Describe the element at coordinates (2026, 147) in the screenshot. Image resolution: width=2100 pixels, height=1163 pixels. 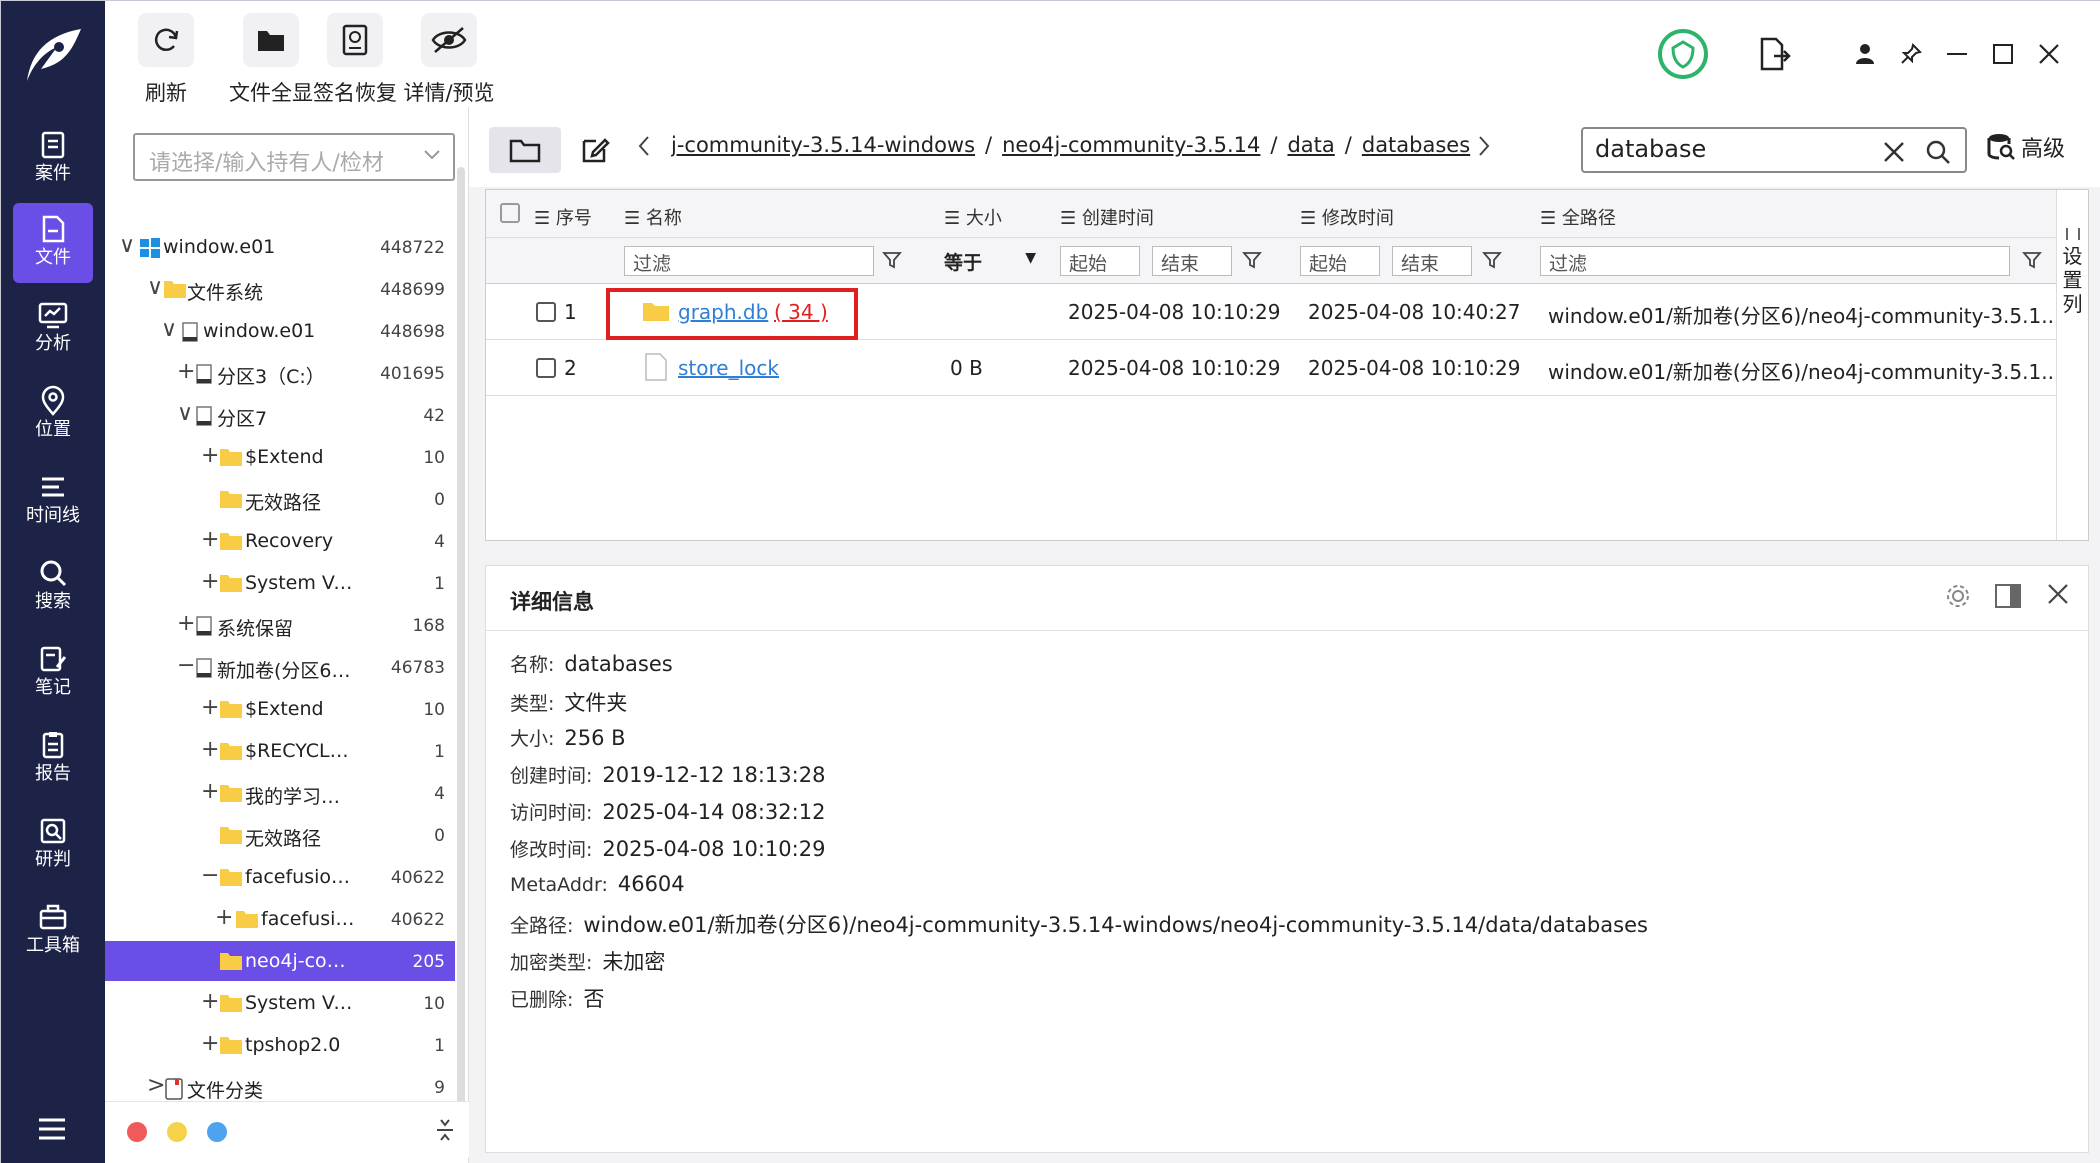
I see `advanced-search-button: 高级` at that location.